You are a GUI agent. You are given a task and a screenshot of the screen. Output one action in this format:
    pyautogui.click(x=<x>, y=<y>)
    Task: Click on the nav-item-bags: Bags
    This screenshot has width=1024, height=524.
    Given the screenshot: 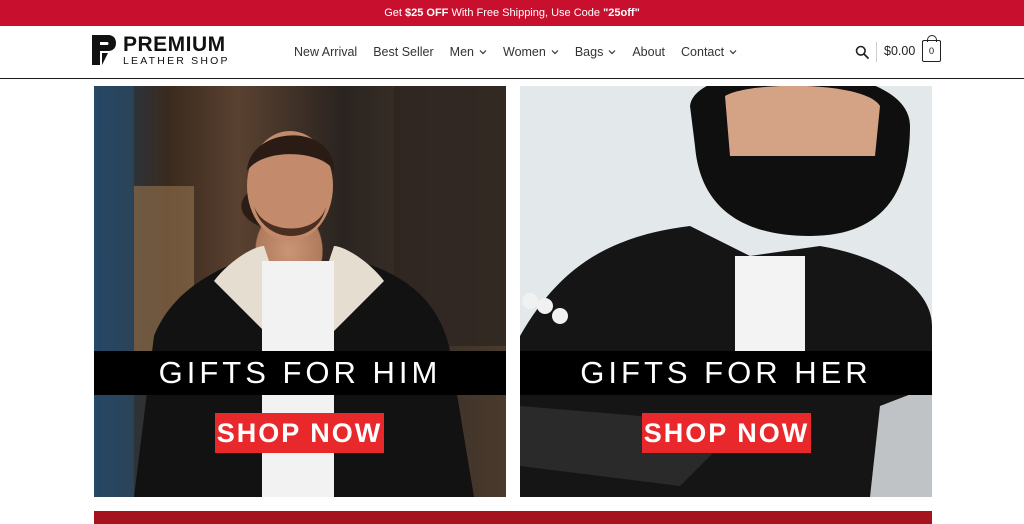 What is the action you would take?
    pyautogui.click(x=596, y=52)
    